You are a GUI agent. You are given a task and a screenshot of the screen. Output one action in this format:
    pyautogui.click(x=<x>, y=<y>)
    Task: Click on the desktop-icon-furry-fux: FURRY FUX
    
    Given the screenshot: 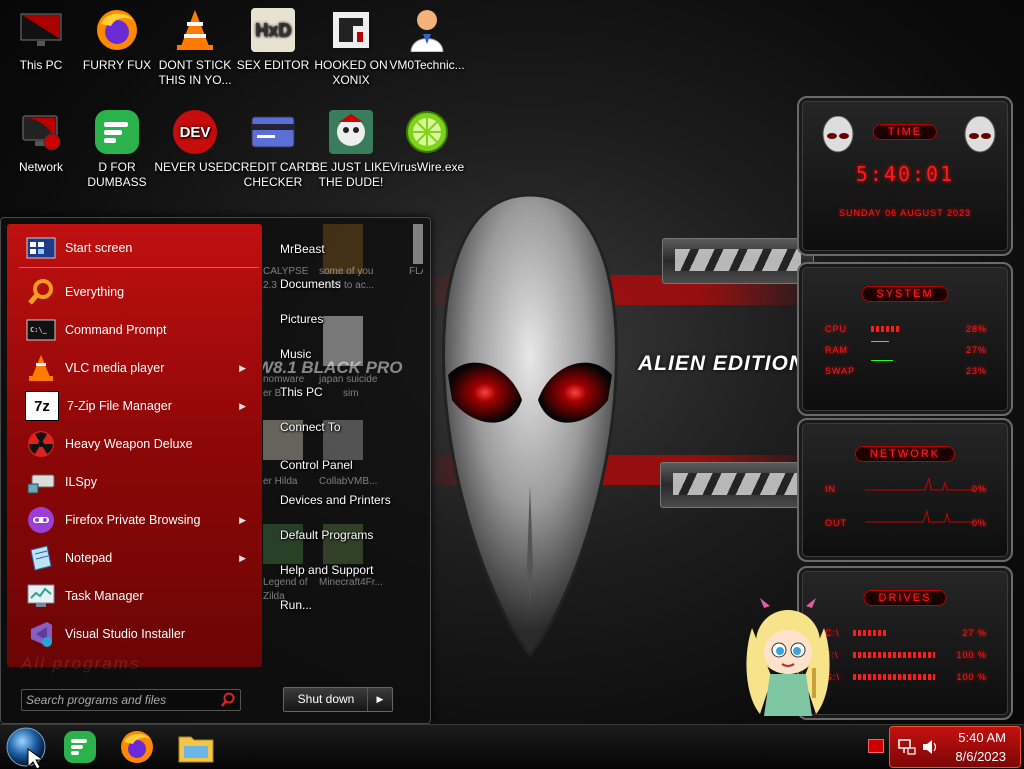 What is the action you would take?
    pyautogui.click(x=117, y=40)
    